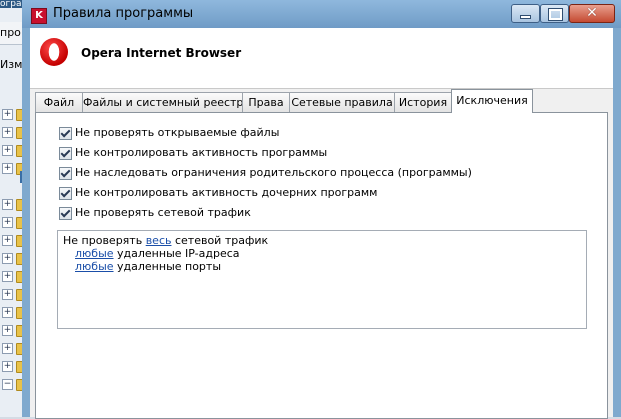 The image size is (621, 419). I want to click on description-line-ports: любые удаленные порты, so click(148, 266).